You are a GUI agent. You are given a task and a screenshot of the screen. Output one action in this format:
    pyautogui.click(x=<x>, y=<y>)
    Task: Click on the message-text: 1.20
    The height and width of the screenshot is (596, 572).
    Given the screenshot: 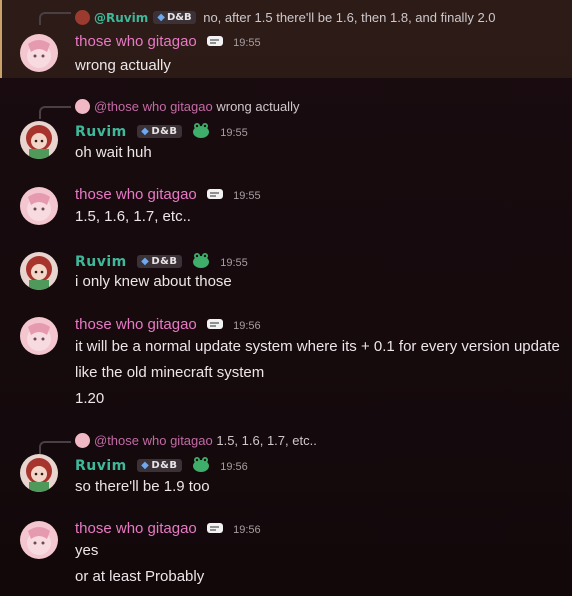 What is the action you would take?
    pyautogui.click(x=90, y=398)
    